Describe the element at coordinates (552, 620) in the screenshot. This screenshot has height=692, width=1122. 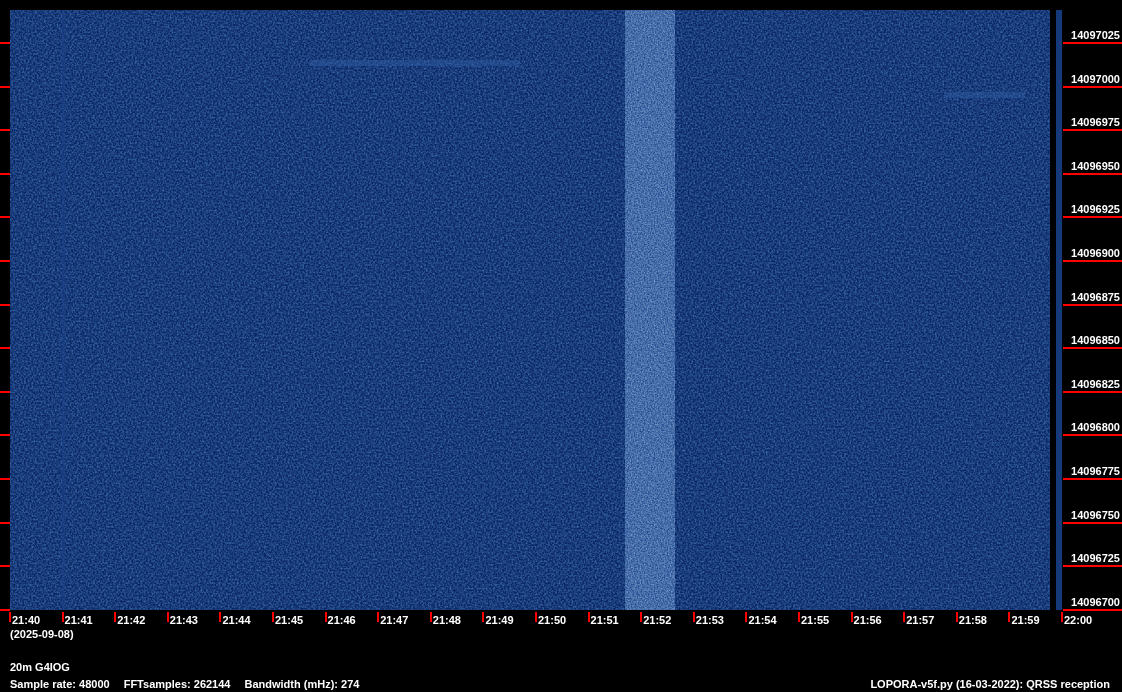
I see `time-label: 21:50` at that location.